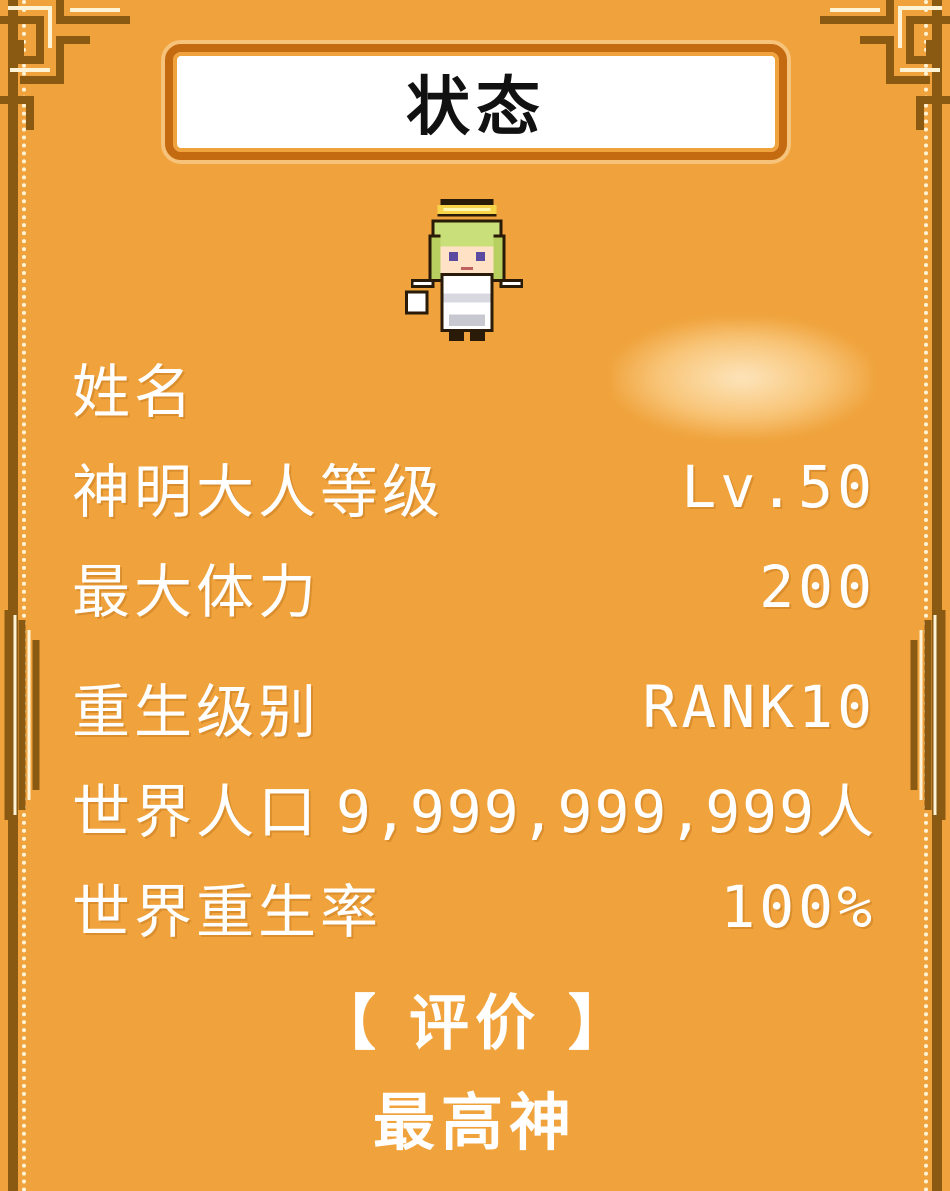 Image resolution: width=950 pixels, height=1191 pixels. I want to click on stat-value: 100%, so click(798, 907).